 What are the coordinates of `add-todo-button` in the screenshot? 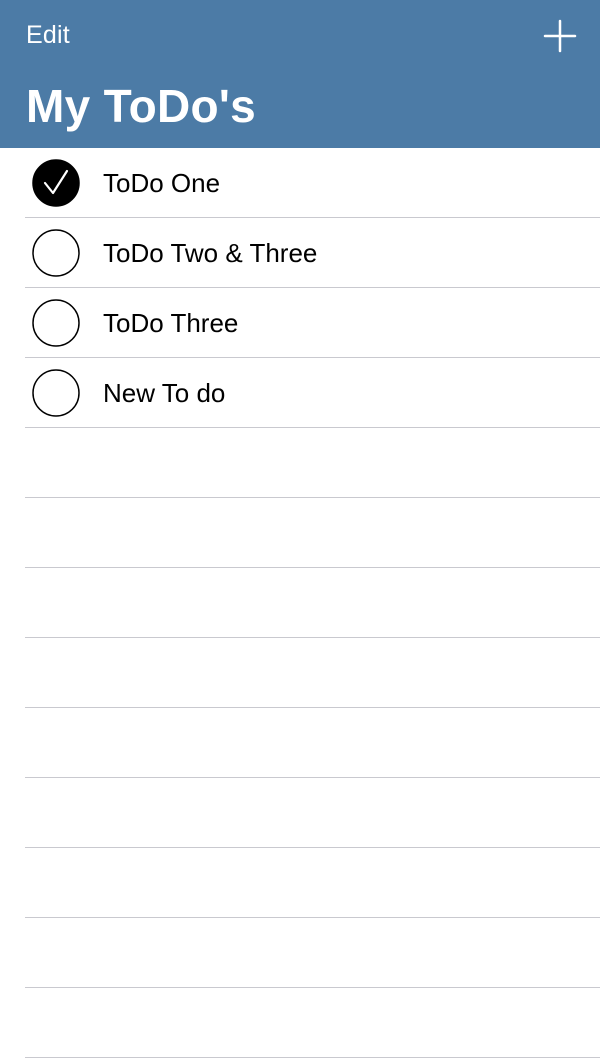 It's located at (560, 36).